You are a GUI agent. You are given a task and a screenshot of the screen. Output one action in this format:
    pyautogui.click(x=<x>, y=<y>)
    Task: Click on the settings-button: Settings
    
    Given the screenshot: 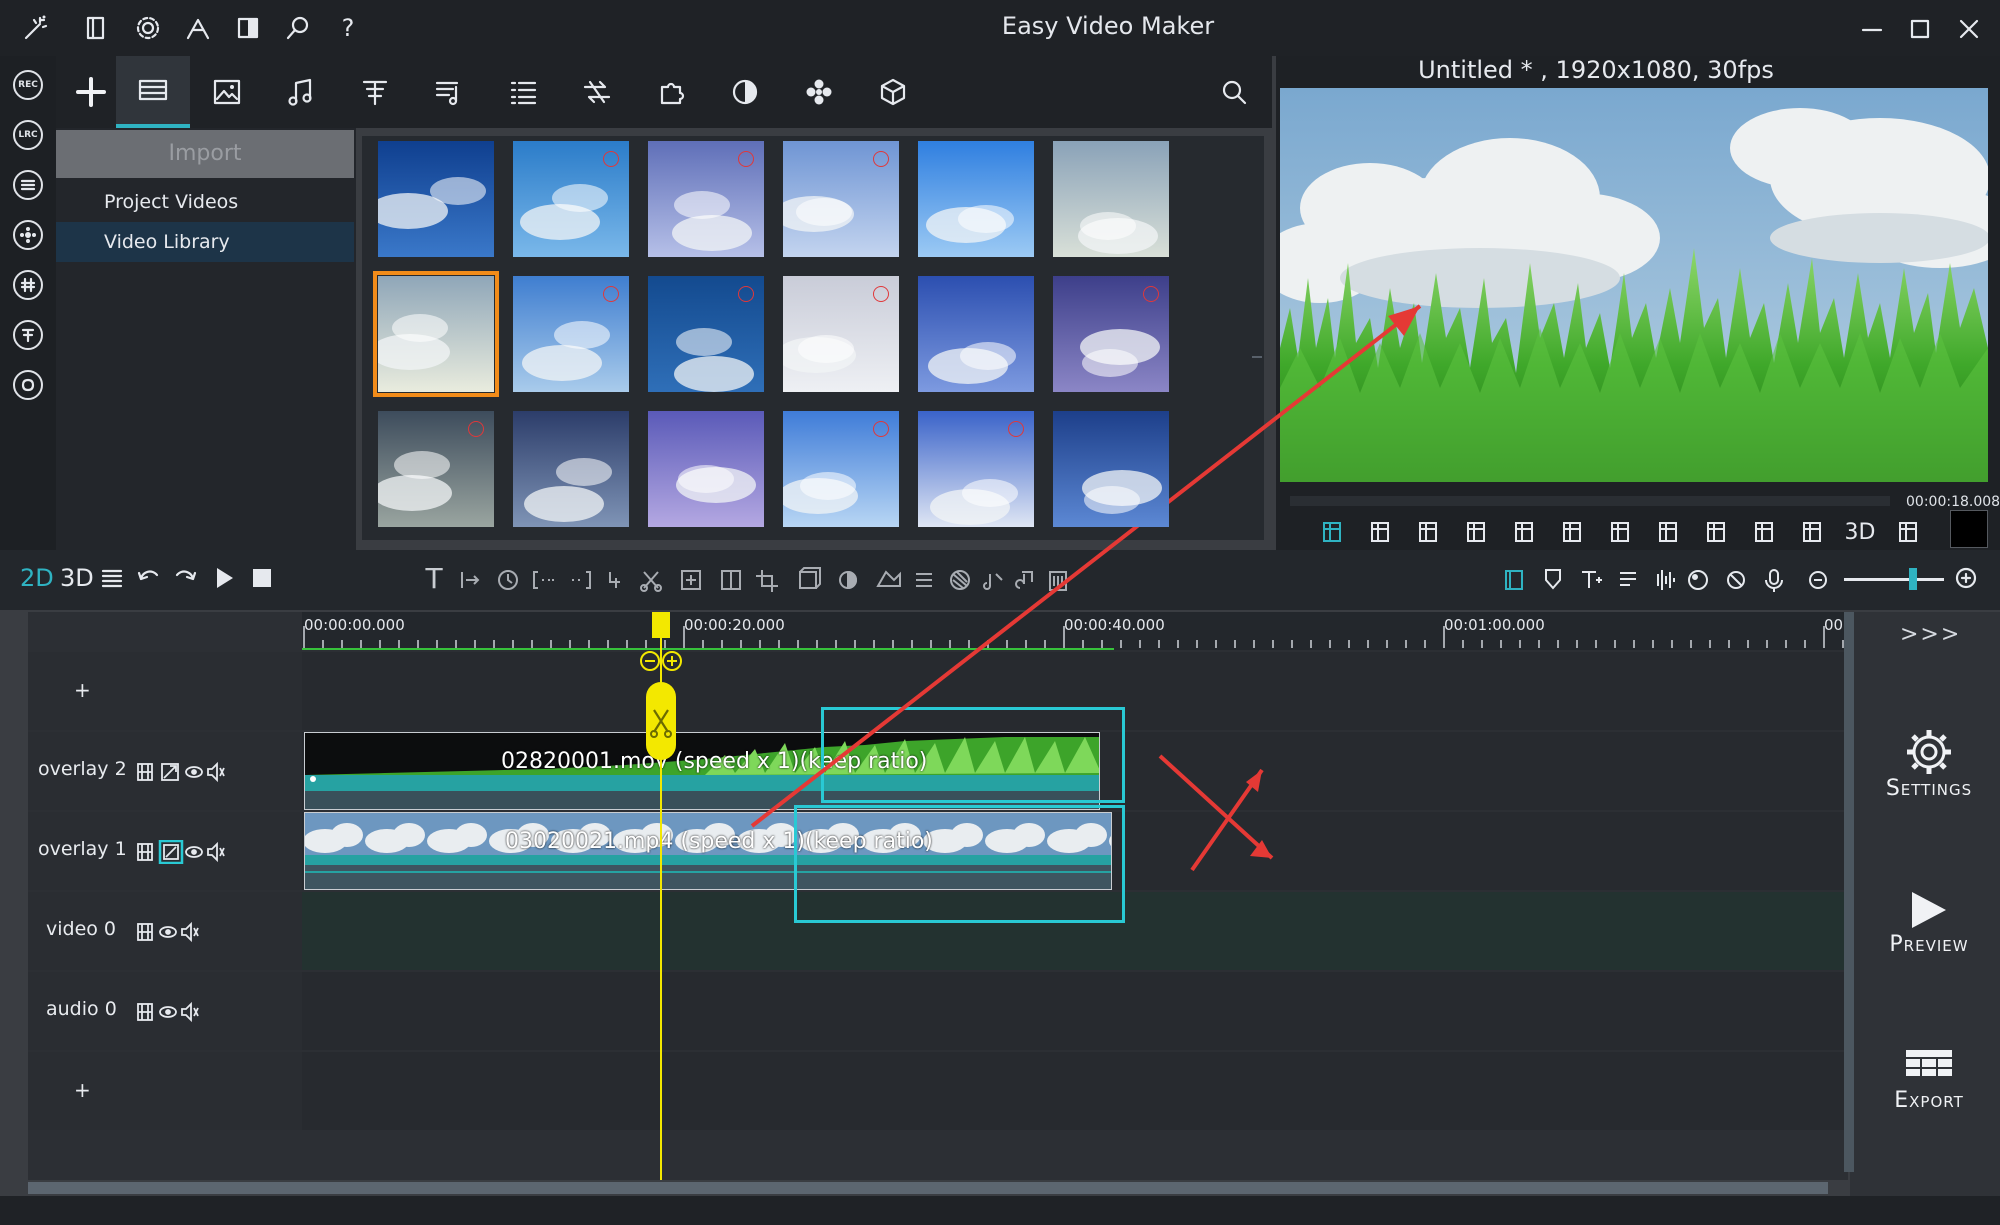 What is the action you would take?
    pyautogui.click(x=1929, y=776)
    